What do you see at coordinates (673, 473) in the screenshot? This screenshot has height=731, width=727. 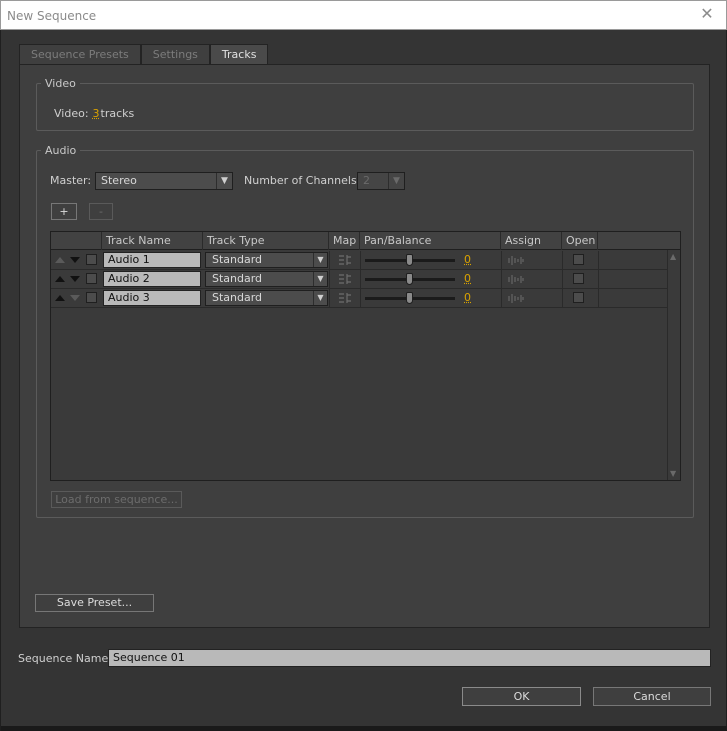 I see `scroll-down-icon: ▼` at bounding box center [673, 473].